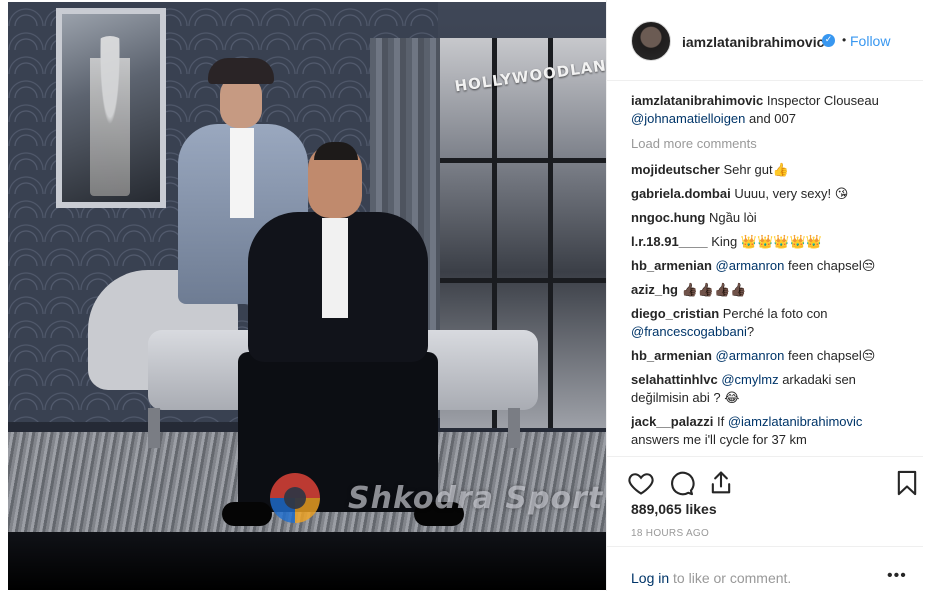 The image size is (929, 591). I want to click on comment-text: King 👑👑👑👑👑, so click(764, 241).